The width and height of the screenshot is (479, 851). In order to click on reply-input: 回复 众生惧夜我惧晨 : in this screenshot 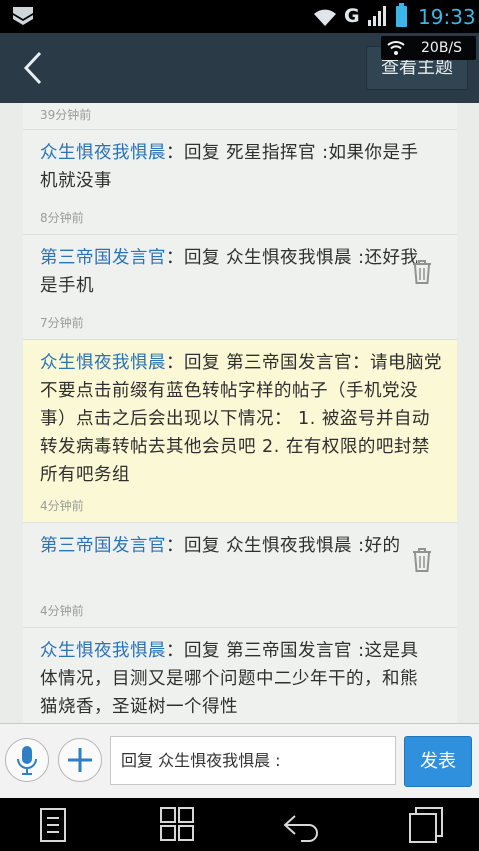, I will do `click(253, 760)`.